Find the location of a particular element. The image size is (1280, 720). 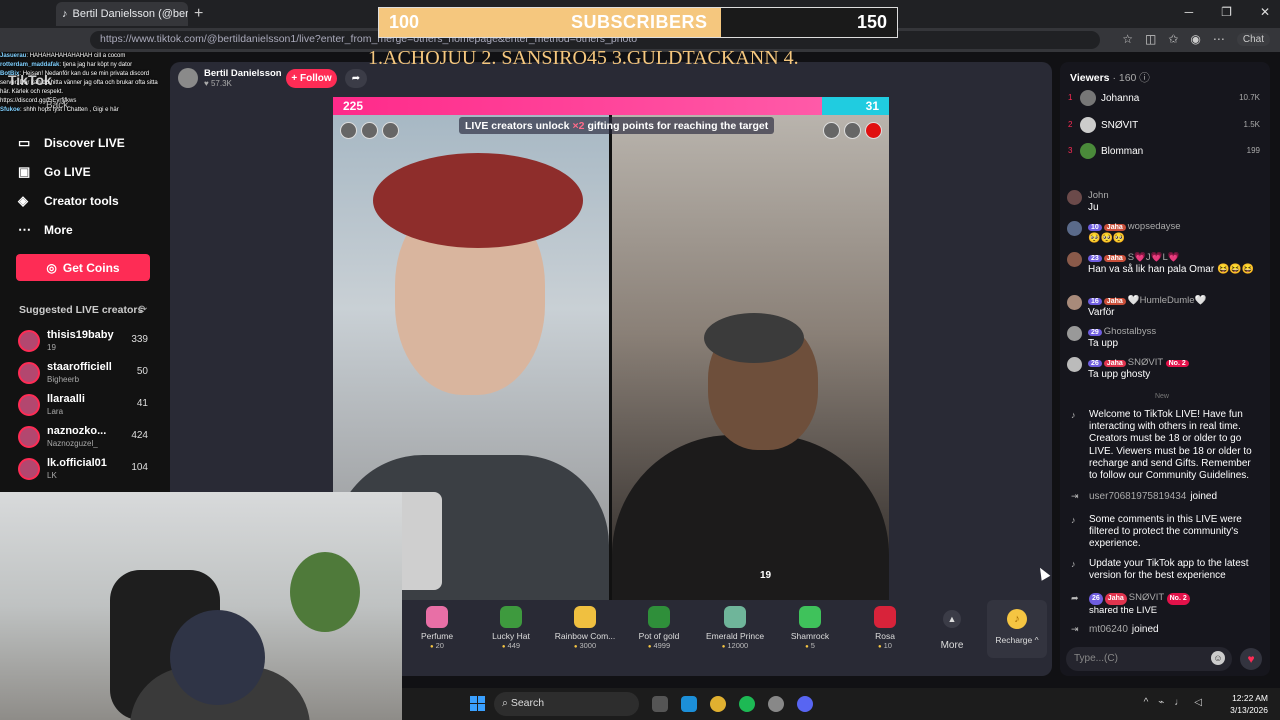

tv-icon: ▭ is located at coordinates (24, 142).